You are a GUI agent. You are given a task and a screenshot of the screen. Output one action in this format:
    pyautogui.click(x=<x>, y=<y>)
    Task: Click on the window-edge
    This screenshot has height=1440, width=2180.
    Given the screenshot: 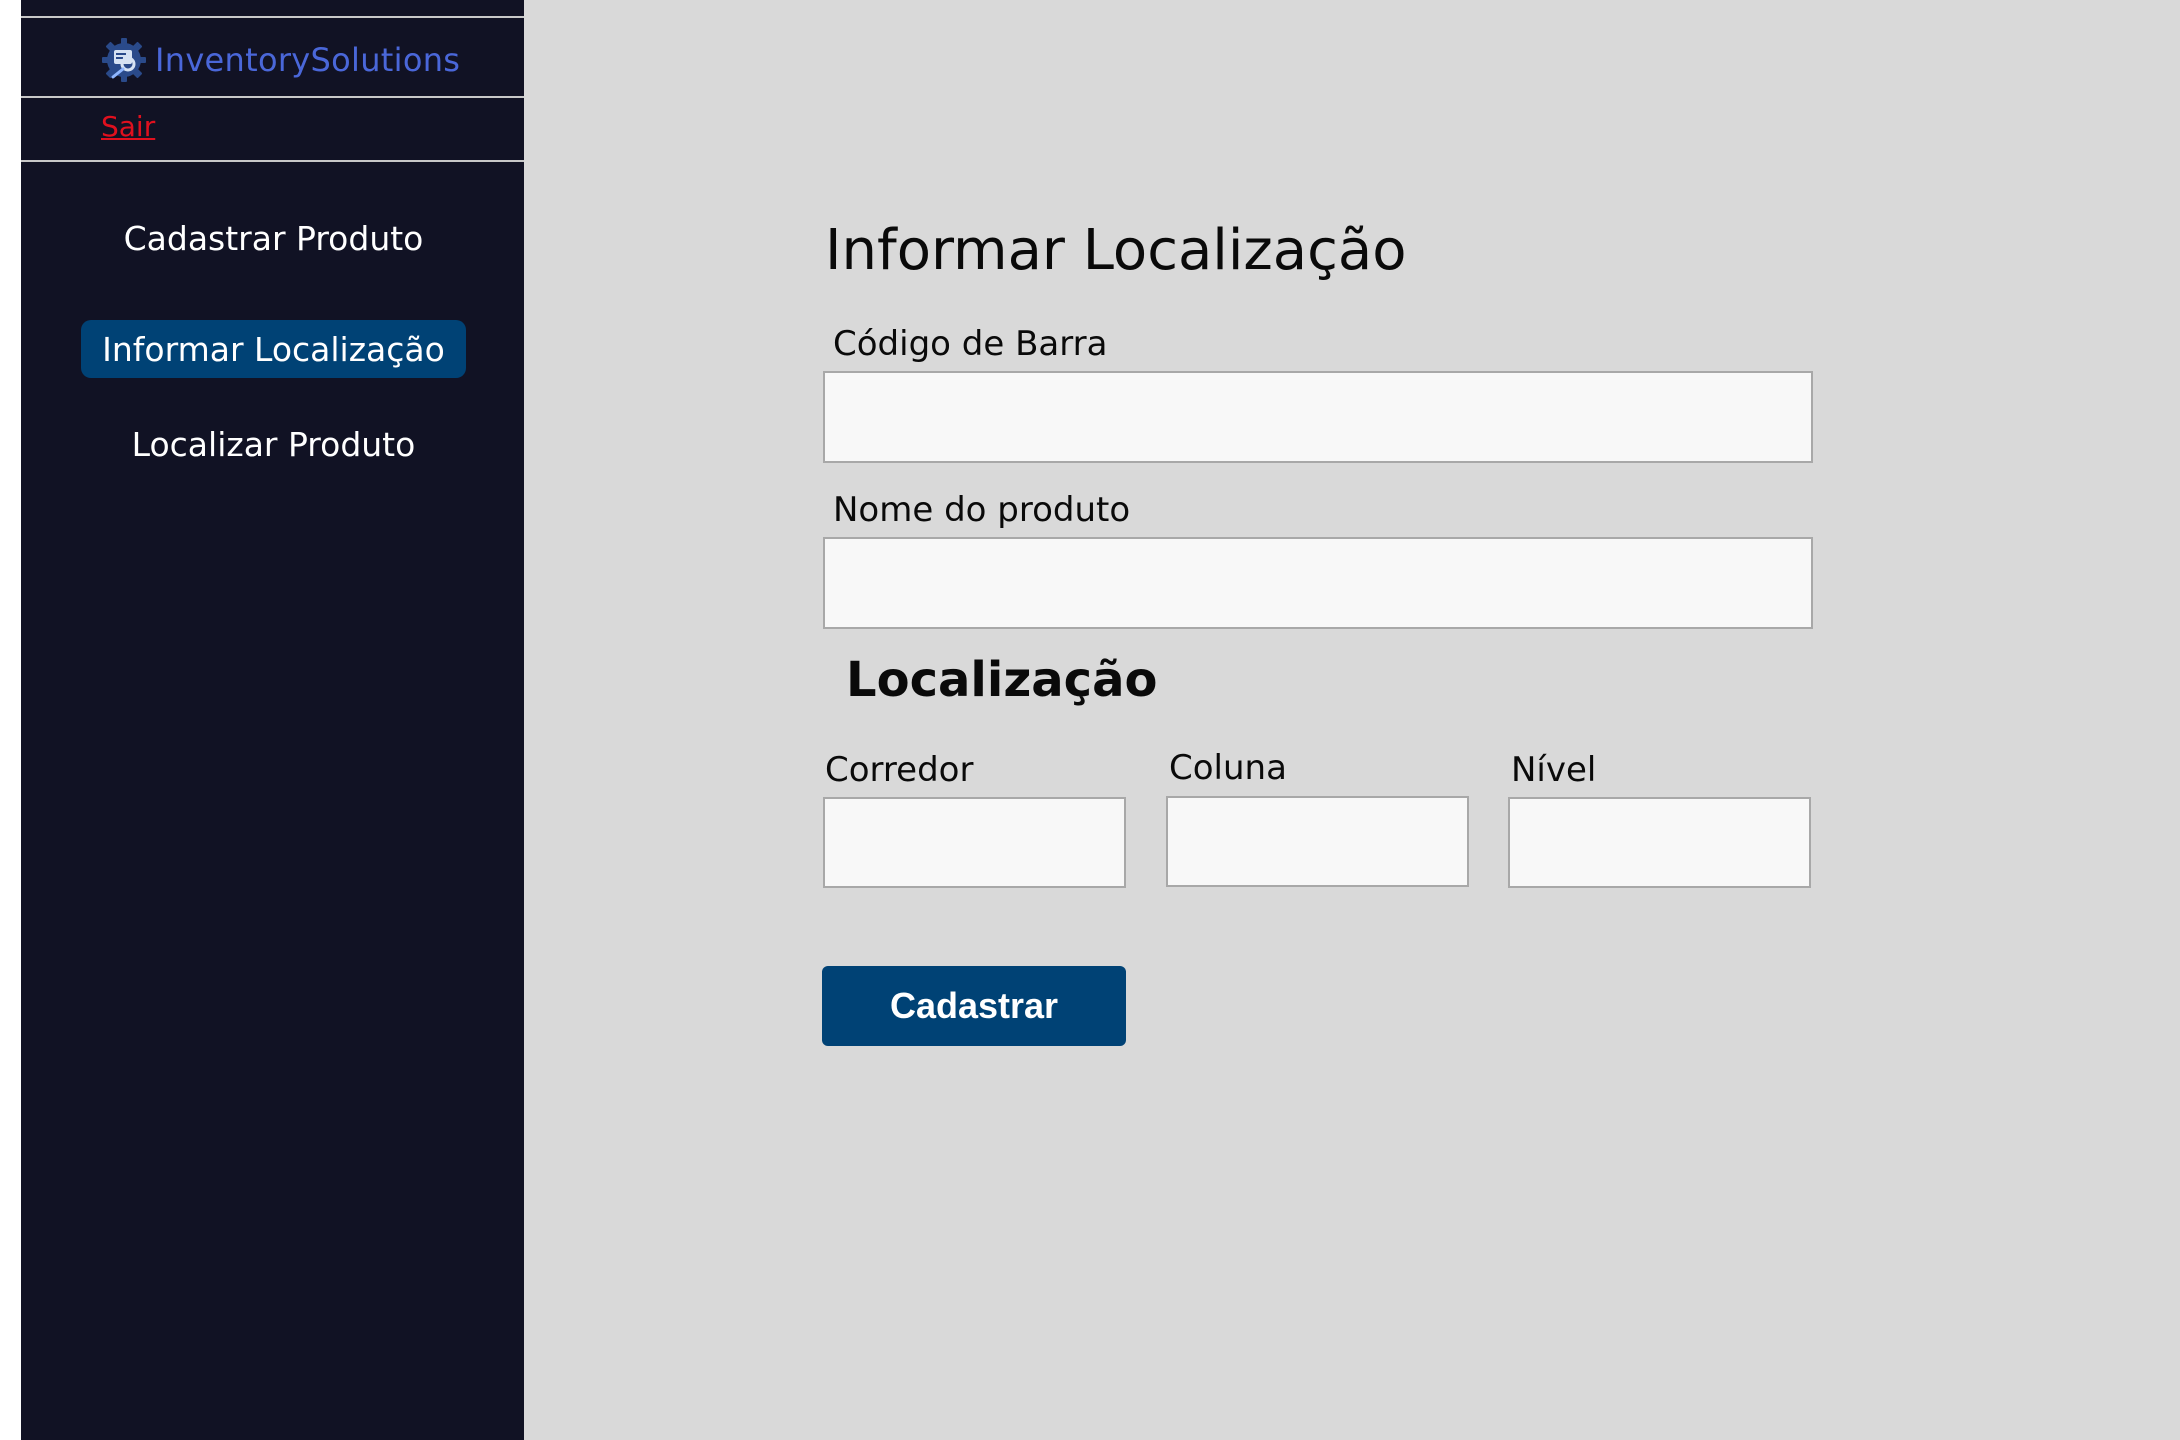 What is the action you would take?
    pyautogui.click(x=10, y=720)
    